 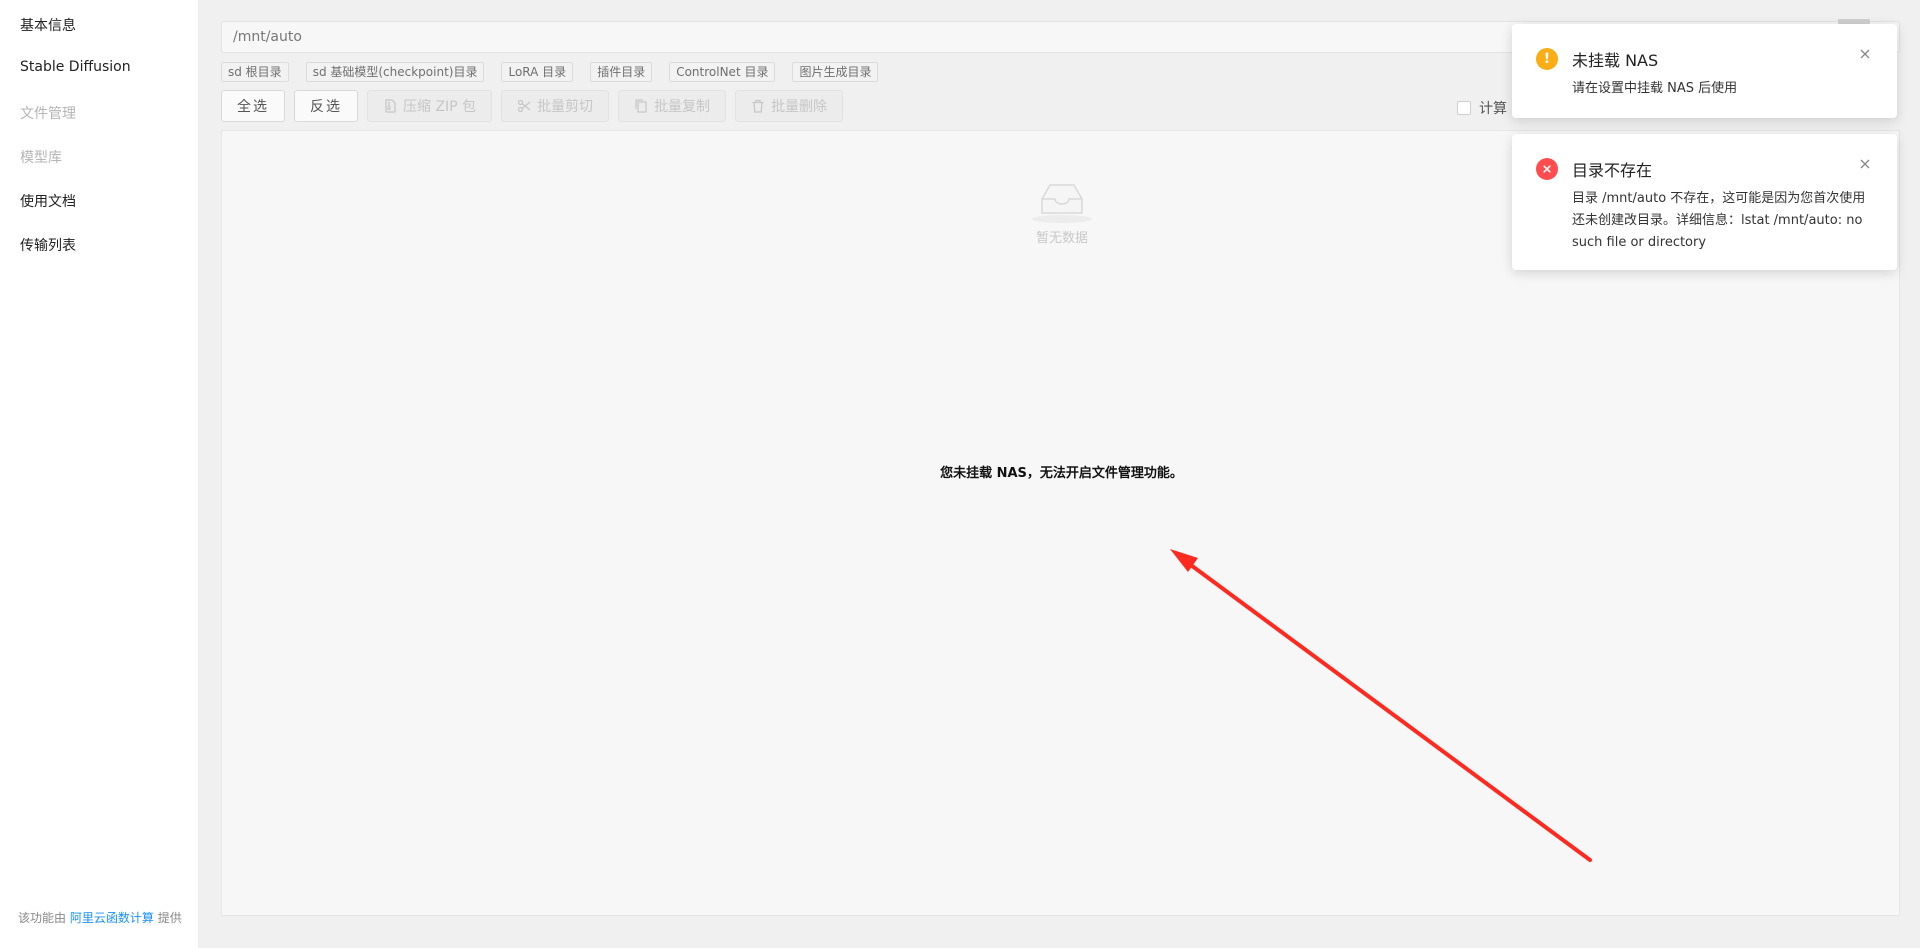 I want to click on calculate-size-option: 计算, so click(x=1482, y=108).